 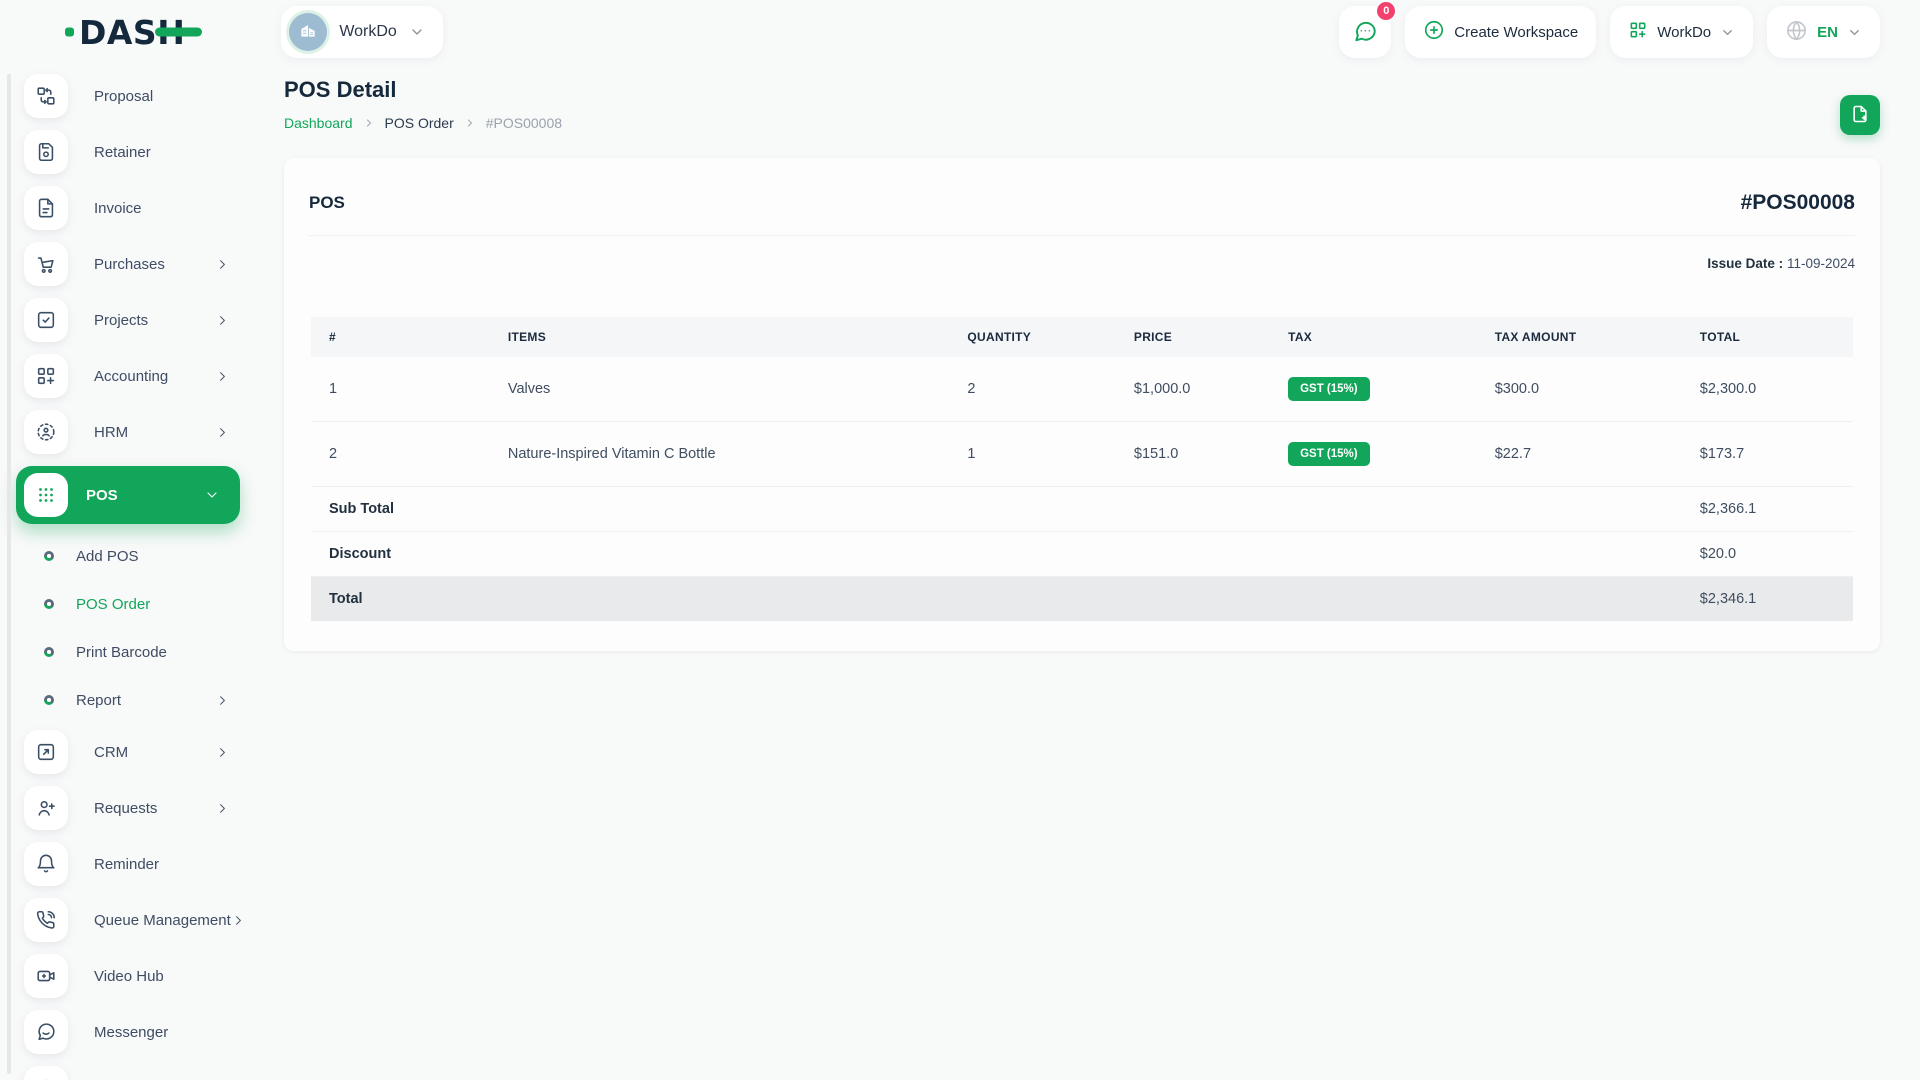 What do you see at coordinates (1373, 337) in the screenshot?
I see `table-header-cell: TAX` at bounding box center [1373, 337].